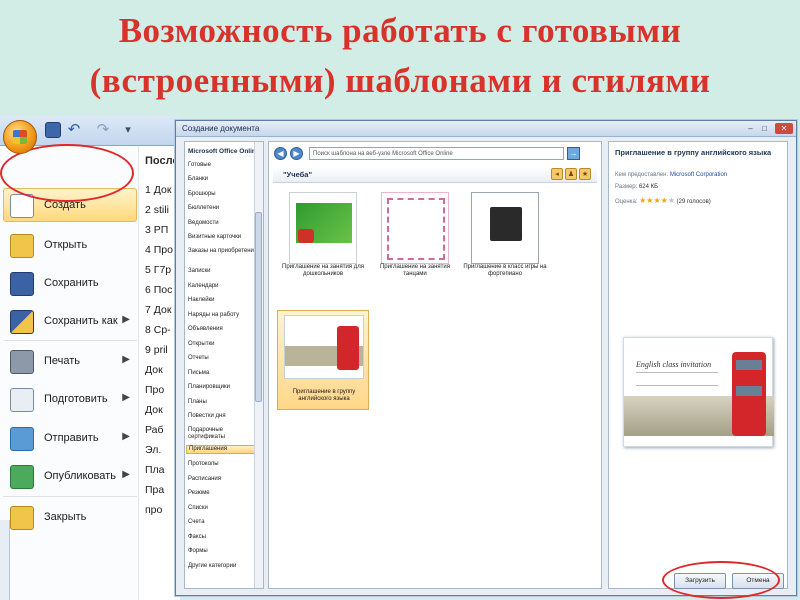  What do you see at coordinates (158, 190) in the screenshot?
I see `recent-item: 1 Док` at bounding box center [158, 190].